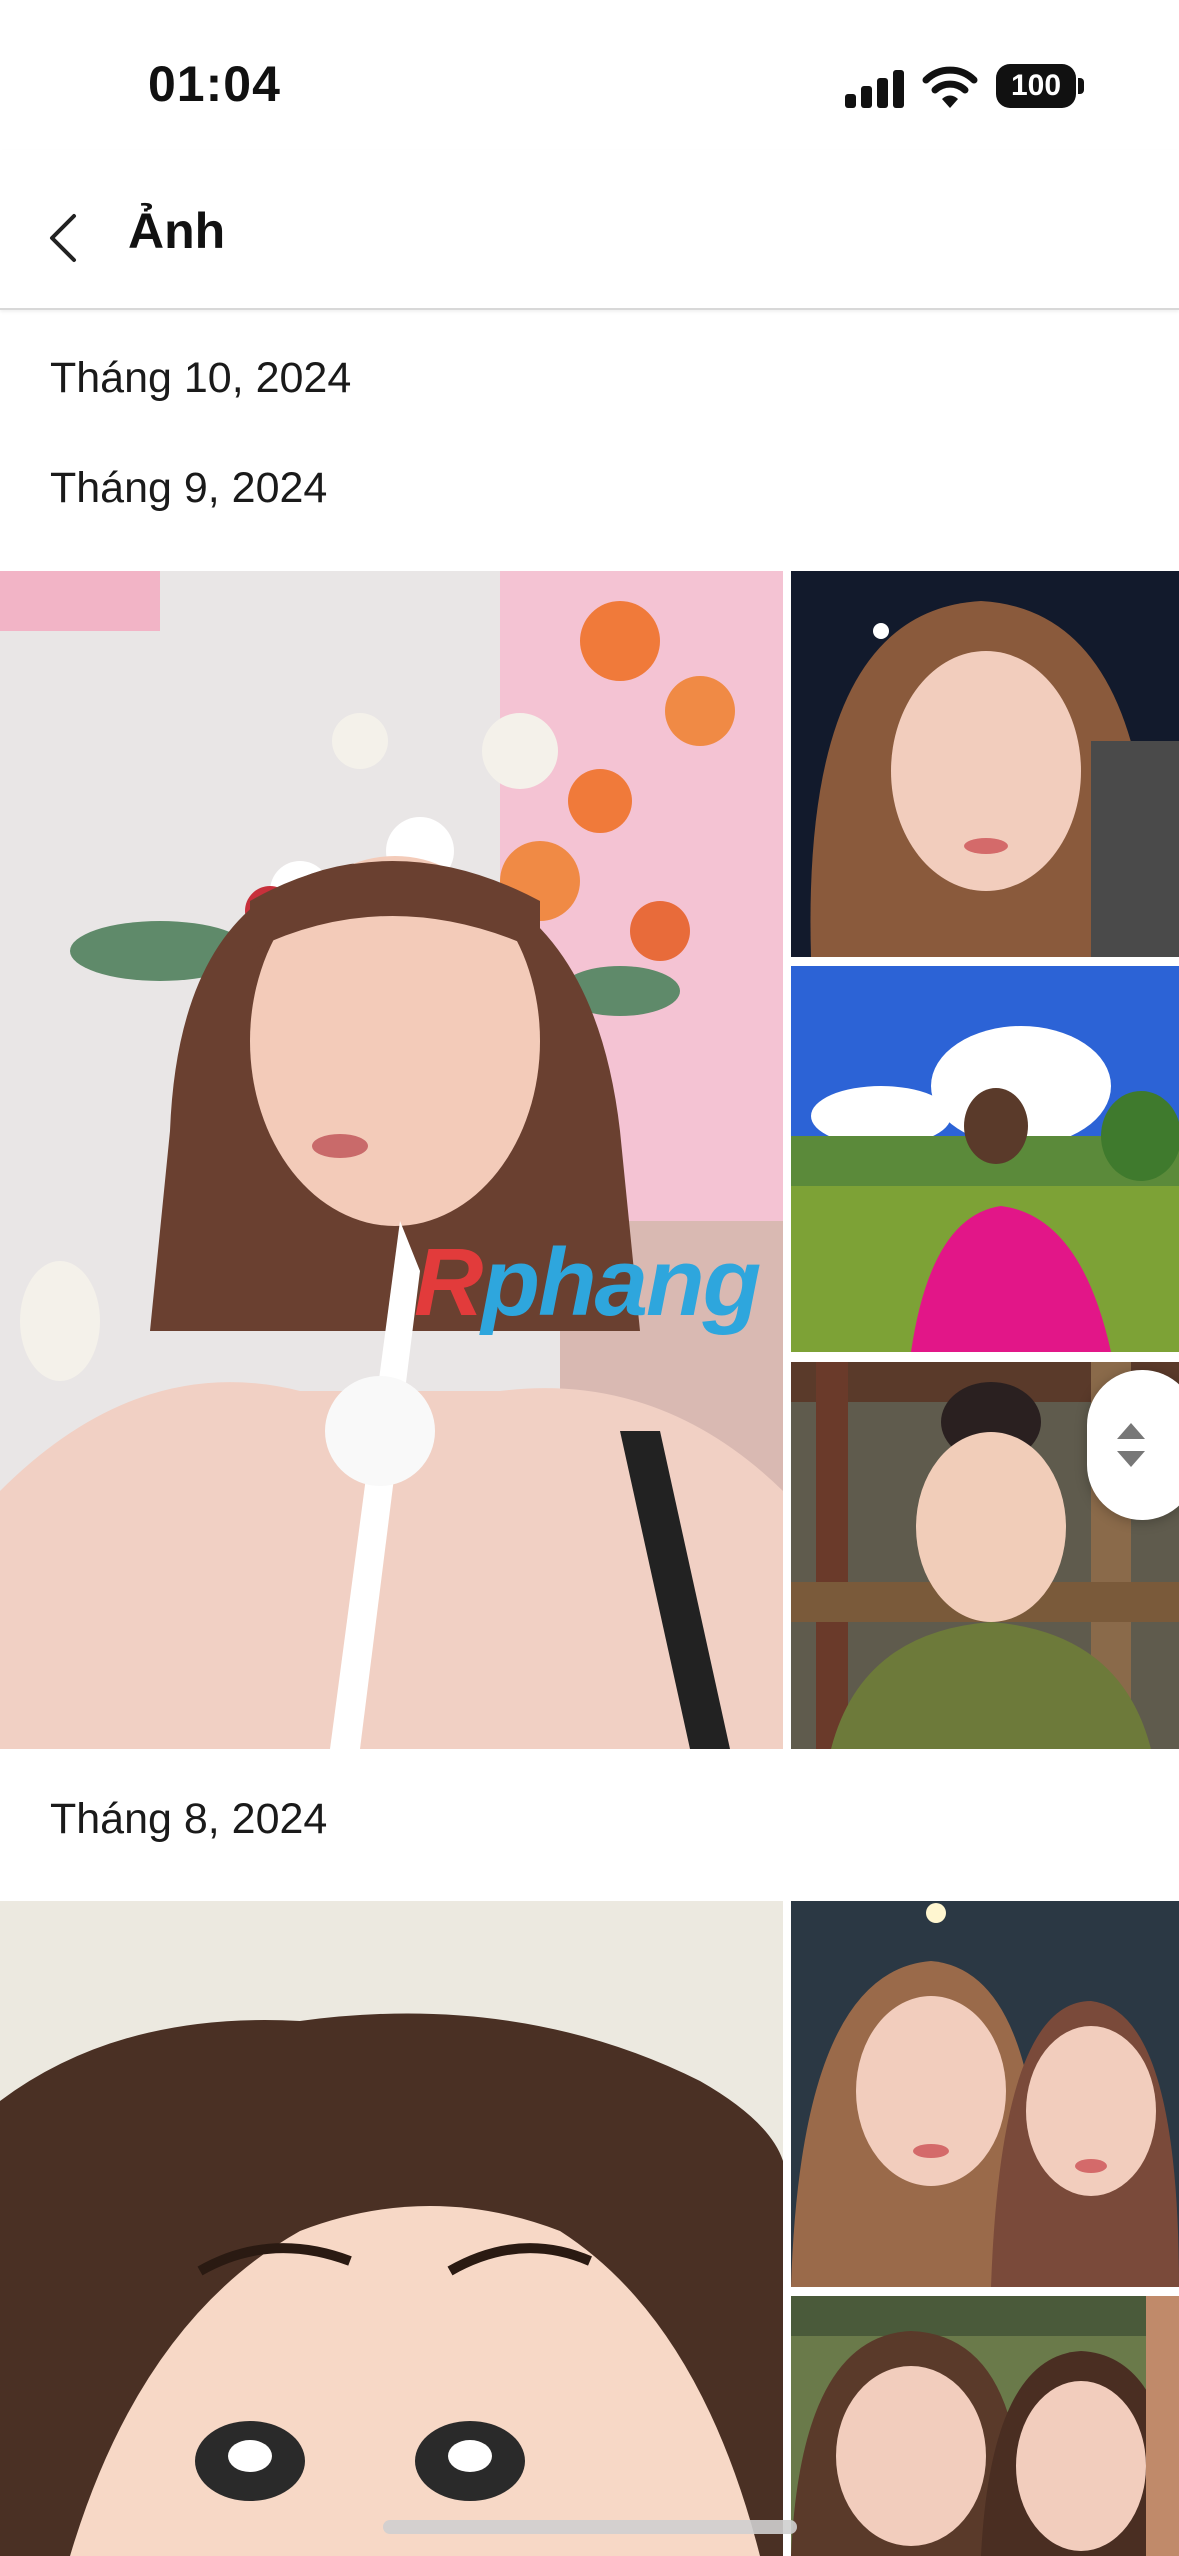 Image resolution: width=1179 pixels, height=2556 pixels. Describe the element at coordinates (1036, 86) in the screenshot. I see `battery-icon: 100` at that location.